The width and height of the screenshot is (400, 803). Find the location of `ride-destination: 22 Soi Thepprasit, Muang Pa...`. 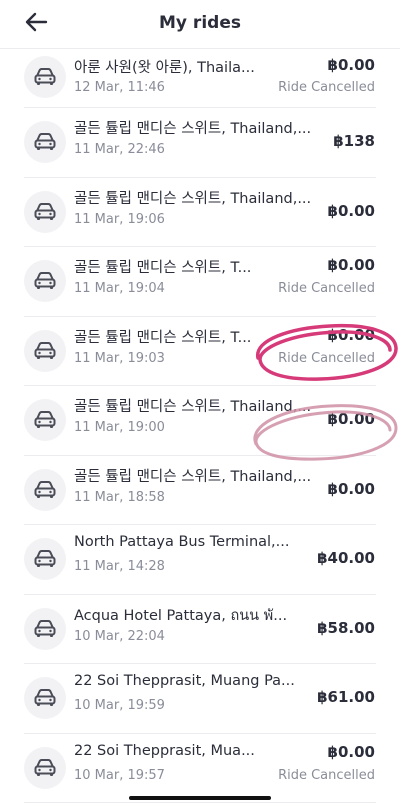

ride-destination: 22 Soi Thepprasit, Muang Pa... is located at coordinates (194, 681).